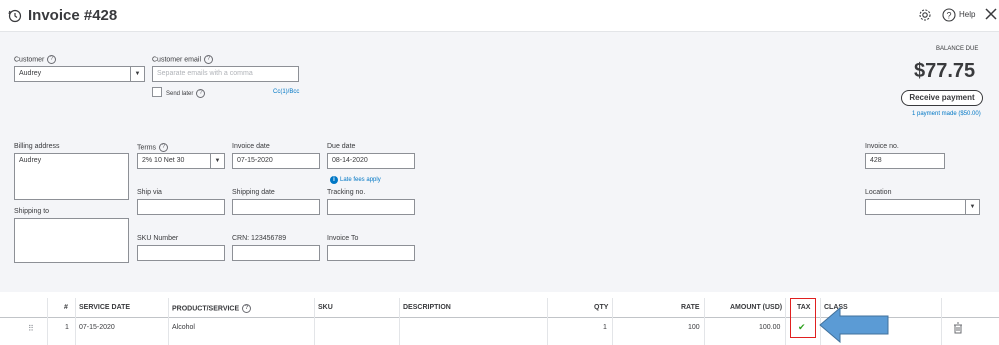  What do you see at coordinates (967, 14) in the screenshot?
I see `help-label: Help` at bounding box center [967, 14].